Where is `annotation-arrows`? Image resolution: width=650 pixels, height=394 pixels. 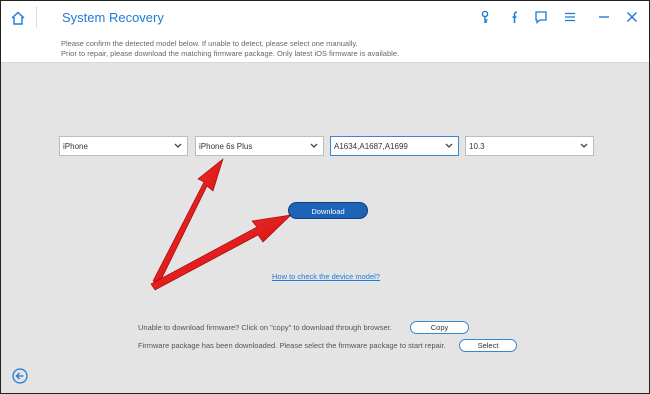 annotation-arrows is located at coordinates (221, 224).